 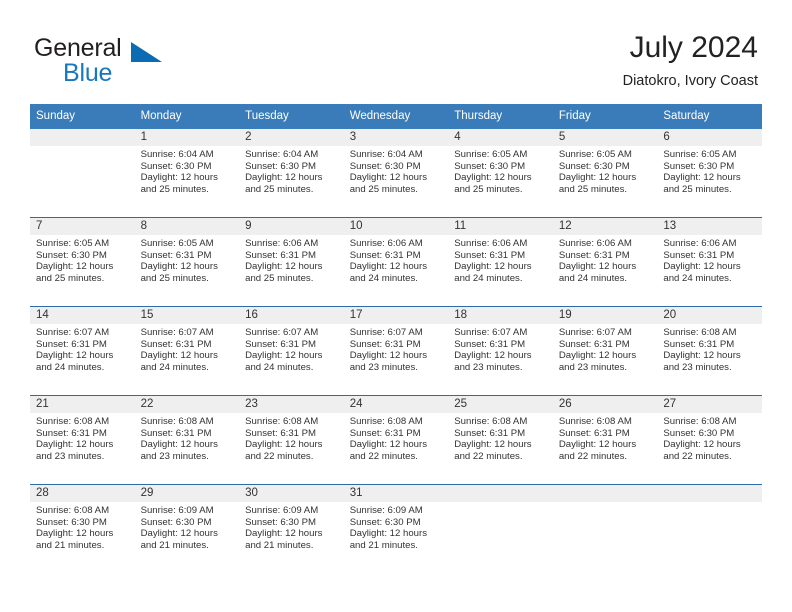 What do you see at coordinates (605, 116) in the screenshot?
I see `weekday-header-friday: Friday` at bounding box center [605, 116].